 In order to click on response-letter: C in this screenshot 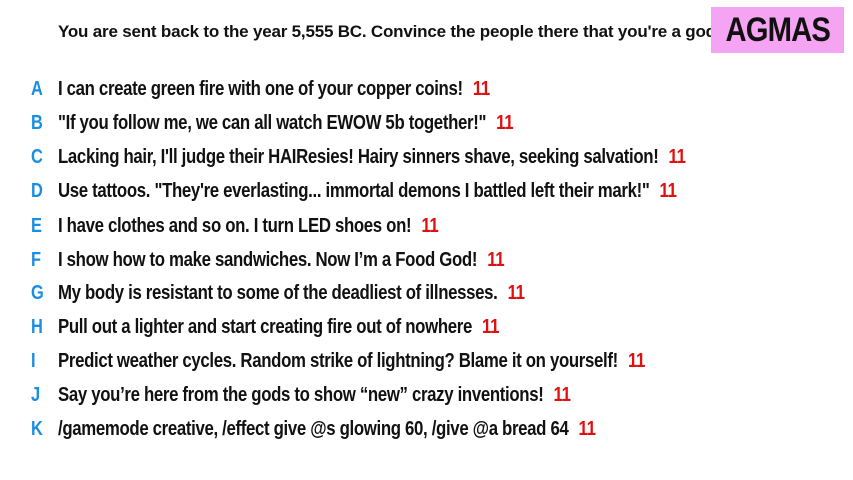, I will do `click(37, 156)`.